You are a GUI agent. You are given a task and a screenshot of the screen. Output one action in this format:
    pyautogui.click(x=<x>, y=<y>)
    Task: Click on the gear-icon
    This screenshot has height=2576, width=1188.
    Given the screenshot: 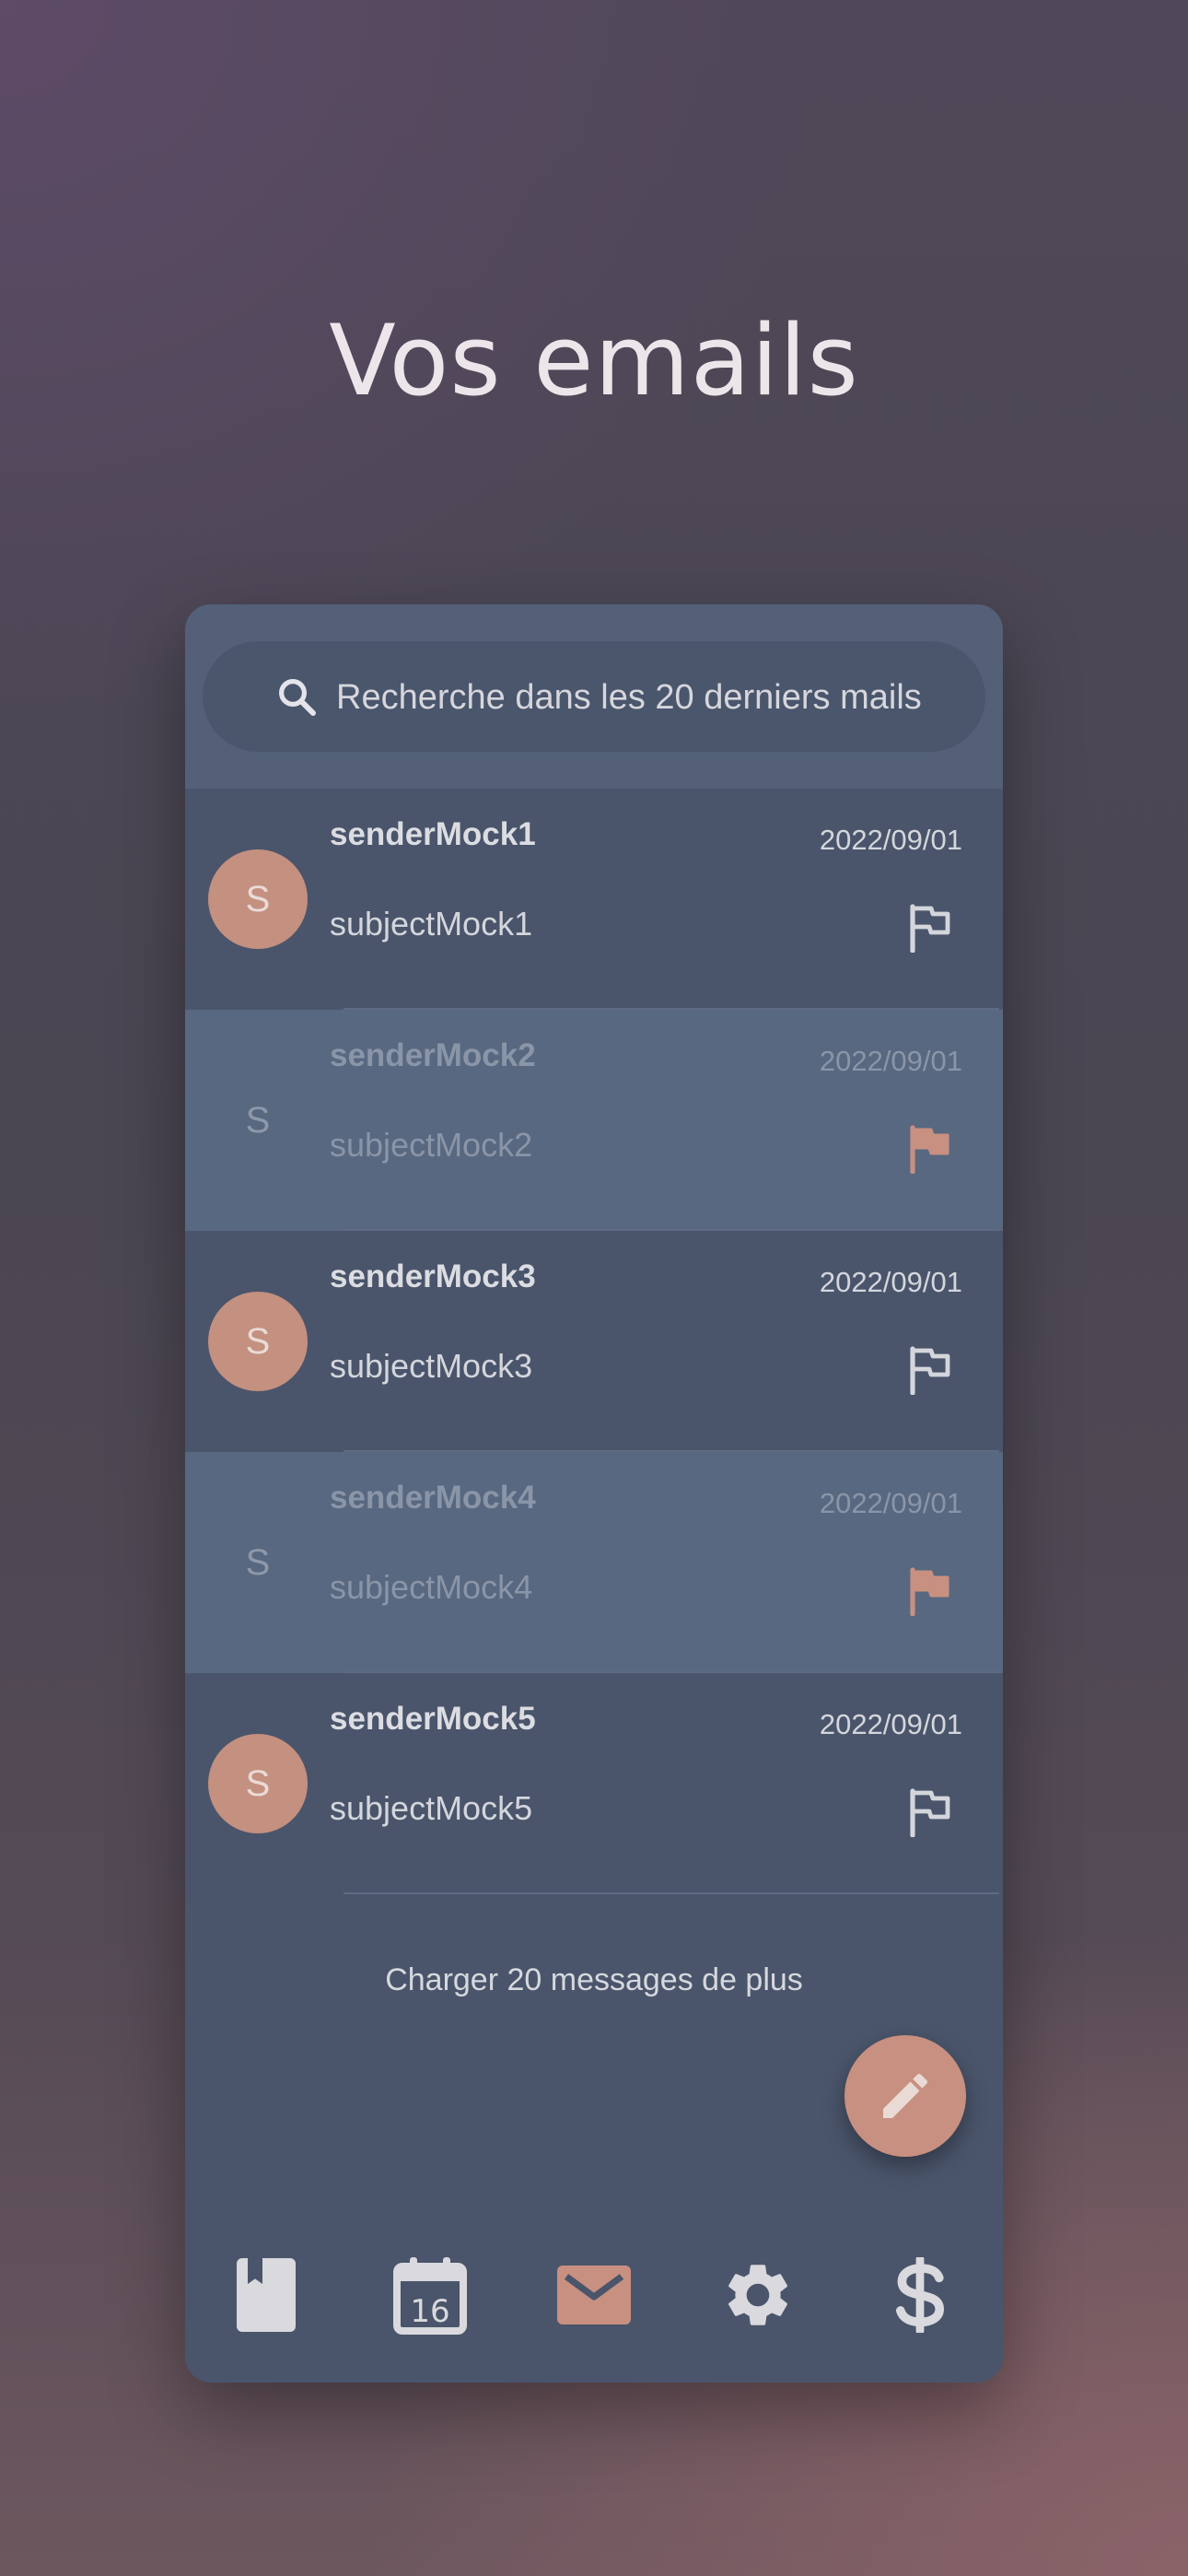 What is the action you would take?
    pyautogui.click(x=757, y=2295)
    